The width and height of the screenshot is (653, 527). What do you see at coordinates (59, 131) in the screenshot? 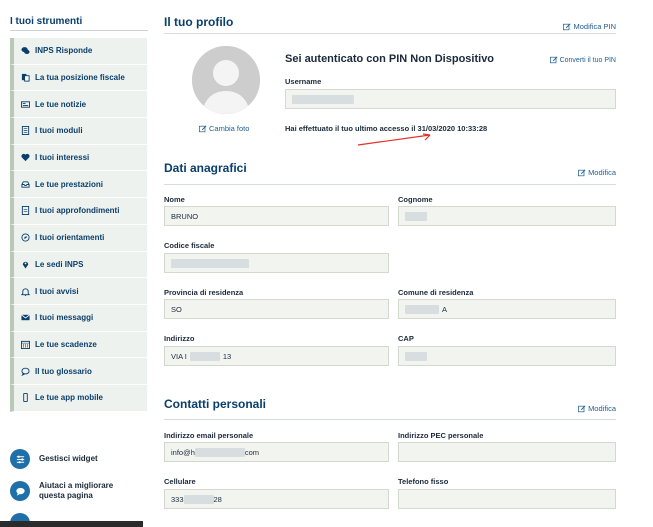
I see `sidebar-item-label: I tuoi moduli` at bounding box center [59, 131].